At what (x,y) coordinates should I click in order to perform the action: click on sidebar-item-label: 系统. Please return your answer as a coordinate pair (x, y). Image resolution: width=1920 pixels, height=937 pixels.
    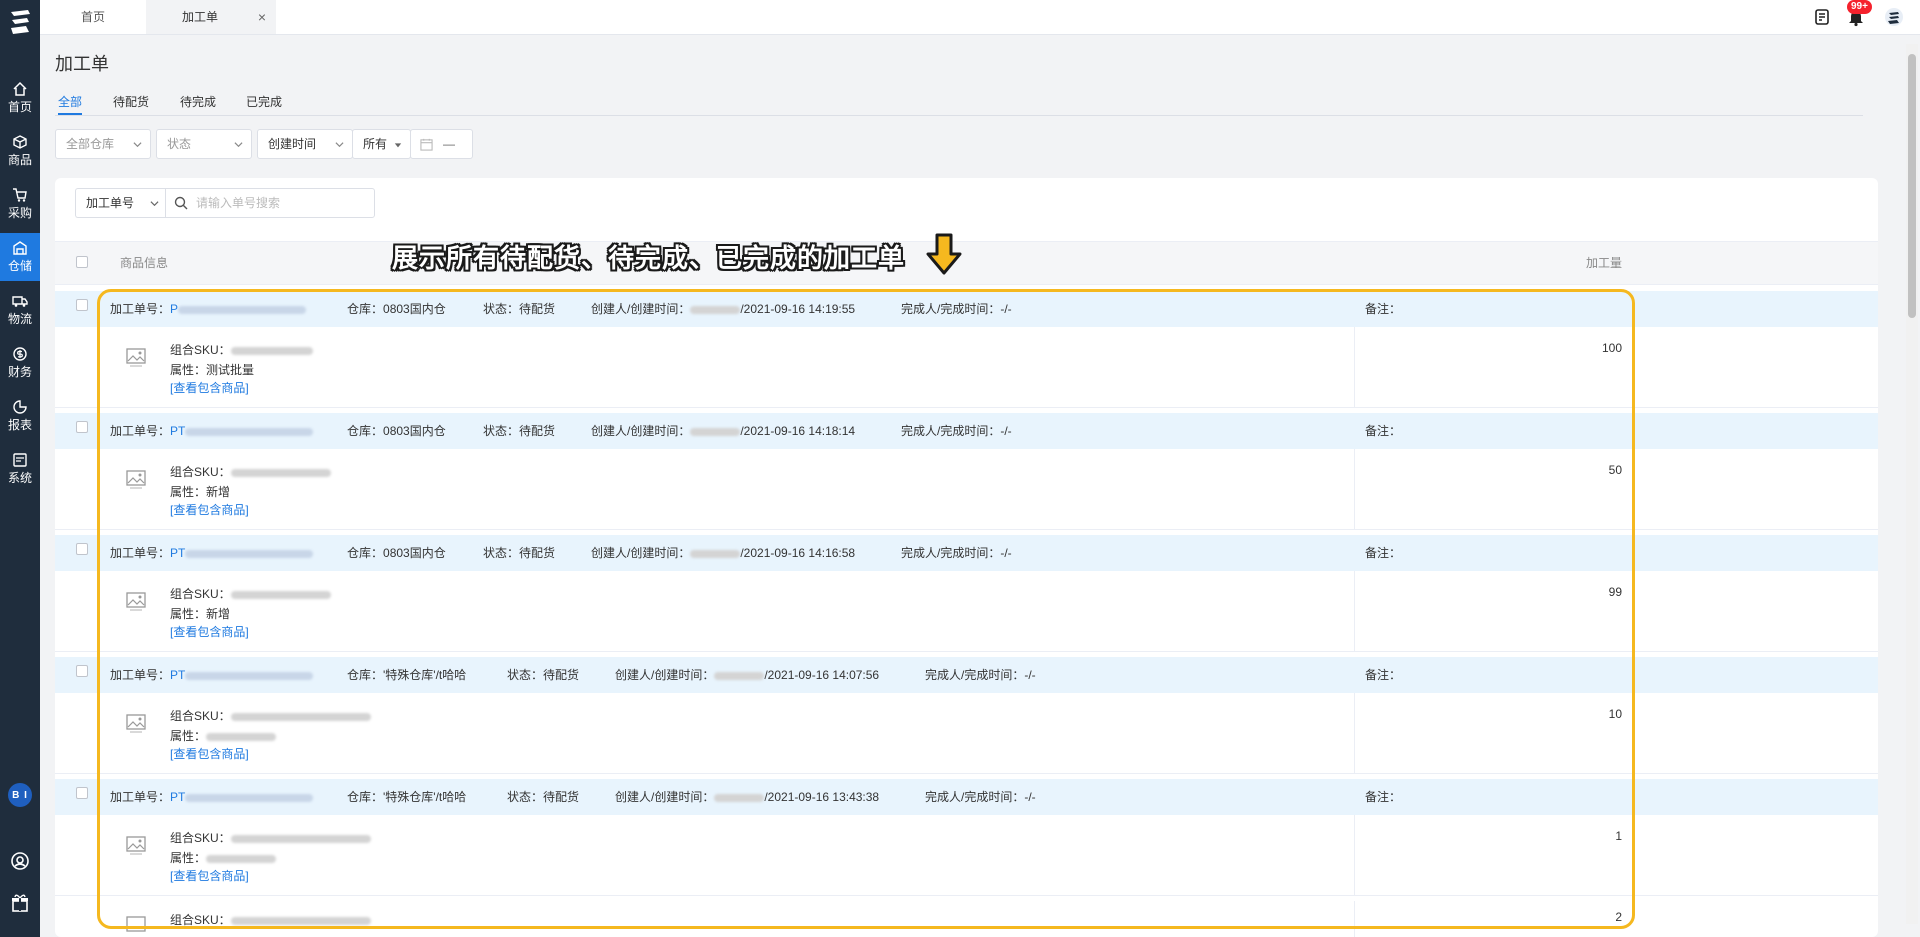
    Looking at the image, I should click on (19, 478).